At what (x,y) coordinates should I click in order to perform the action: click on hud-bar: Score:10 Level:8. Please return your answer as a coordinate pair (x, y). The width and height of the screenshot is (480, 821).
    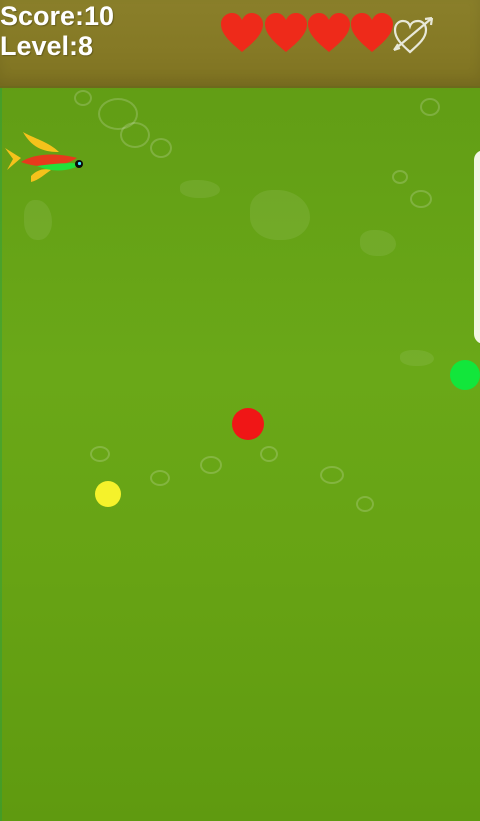
    Looking at the image, I should click on (240, 44).